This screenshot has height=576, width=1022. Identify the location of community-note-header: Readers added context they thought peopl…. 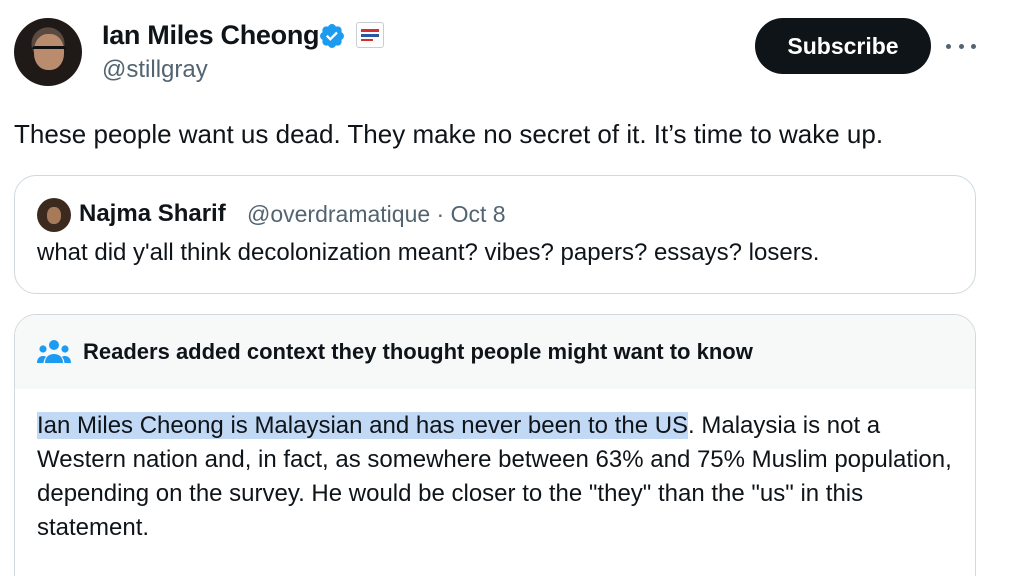
(495, 352).